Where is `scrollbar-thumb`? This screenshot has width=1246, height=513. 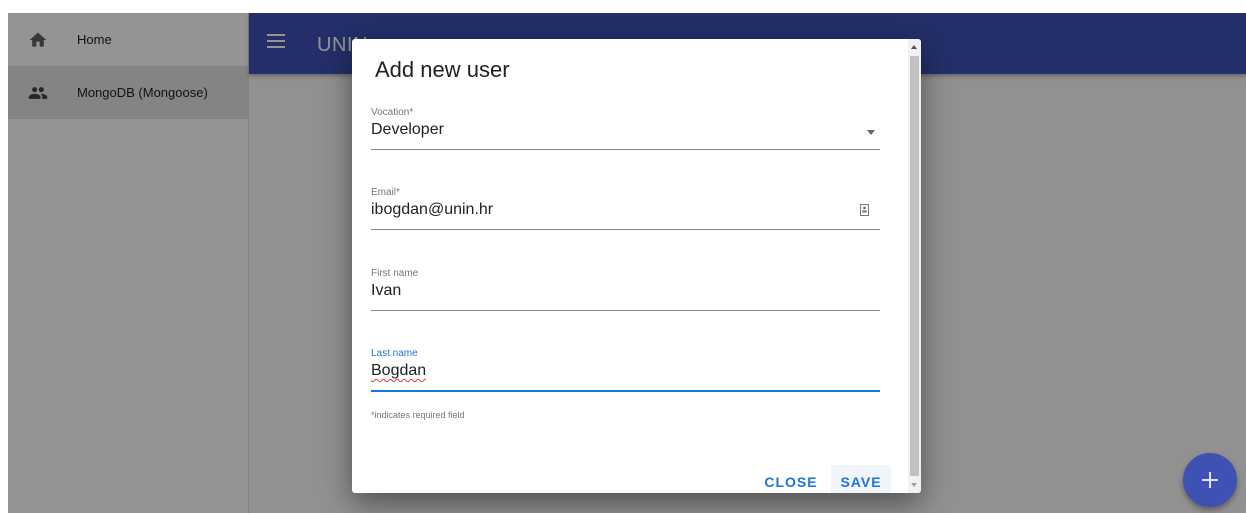 scrollbar-thumb is located at coordinates (914, 266).